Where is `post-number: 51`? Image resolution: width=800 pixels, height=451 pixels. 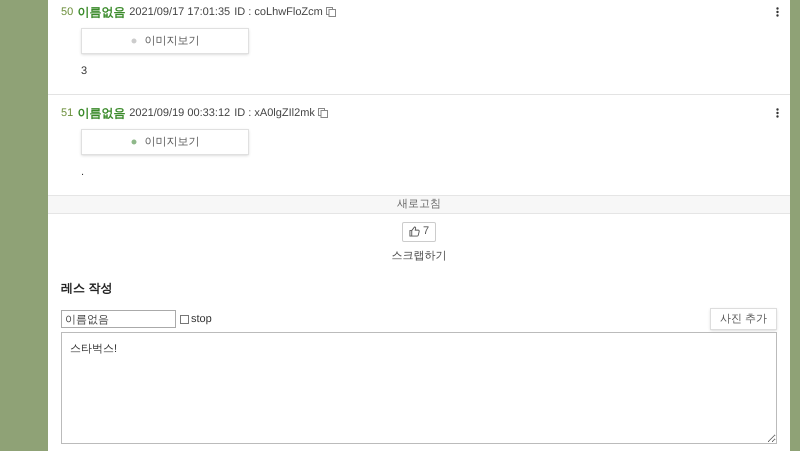
post-number: 51 is located at coordinates (67, 113).